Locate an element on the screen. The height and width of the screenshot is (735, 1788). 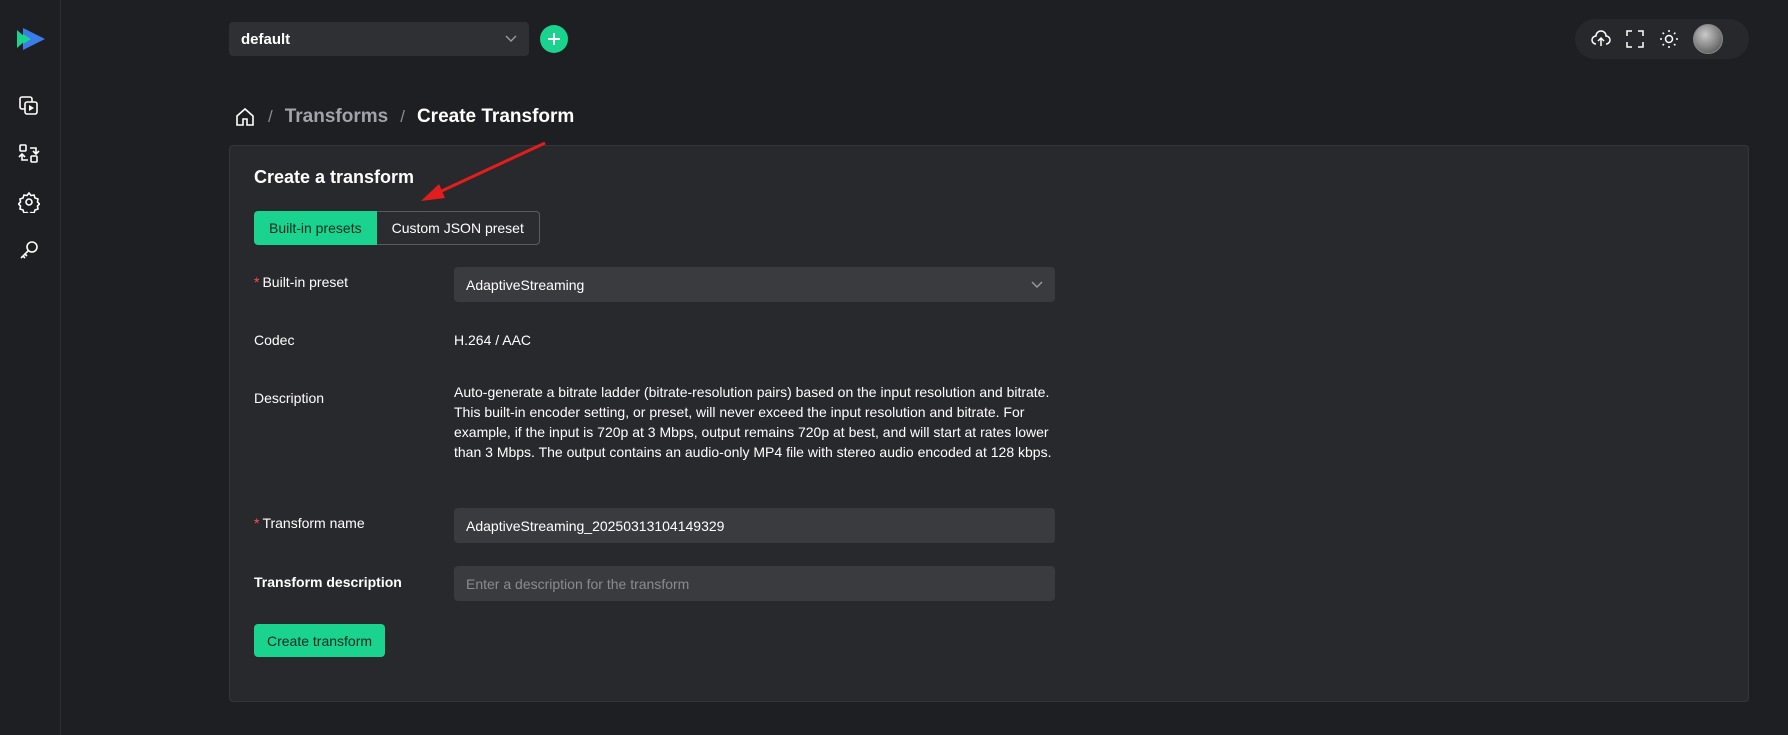
sidebar is located at coordinates (30, 367).